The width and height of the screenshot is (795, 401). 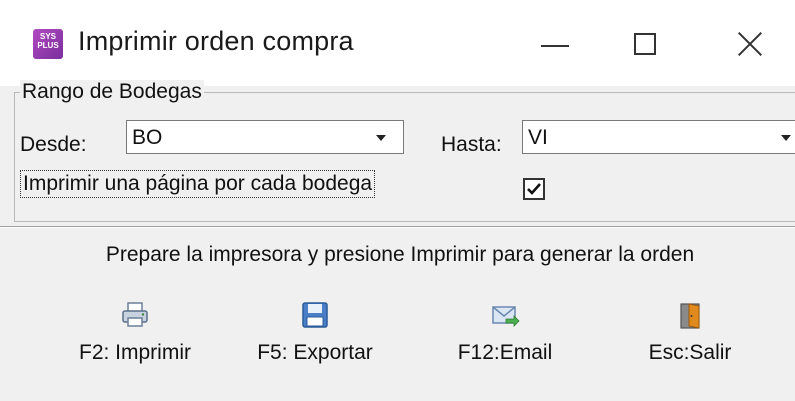 I want to click on close-button, so click(x=750, y=44).